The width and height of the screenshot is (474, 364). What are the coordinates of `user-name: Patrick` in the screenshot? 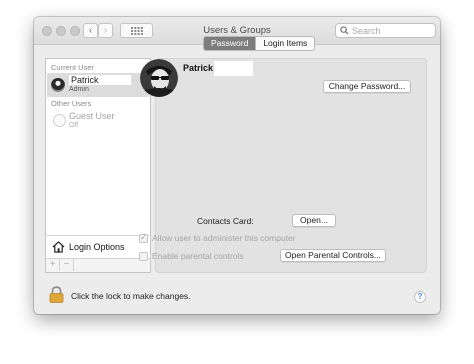 It's located at (100, 80).